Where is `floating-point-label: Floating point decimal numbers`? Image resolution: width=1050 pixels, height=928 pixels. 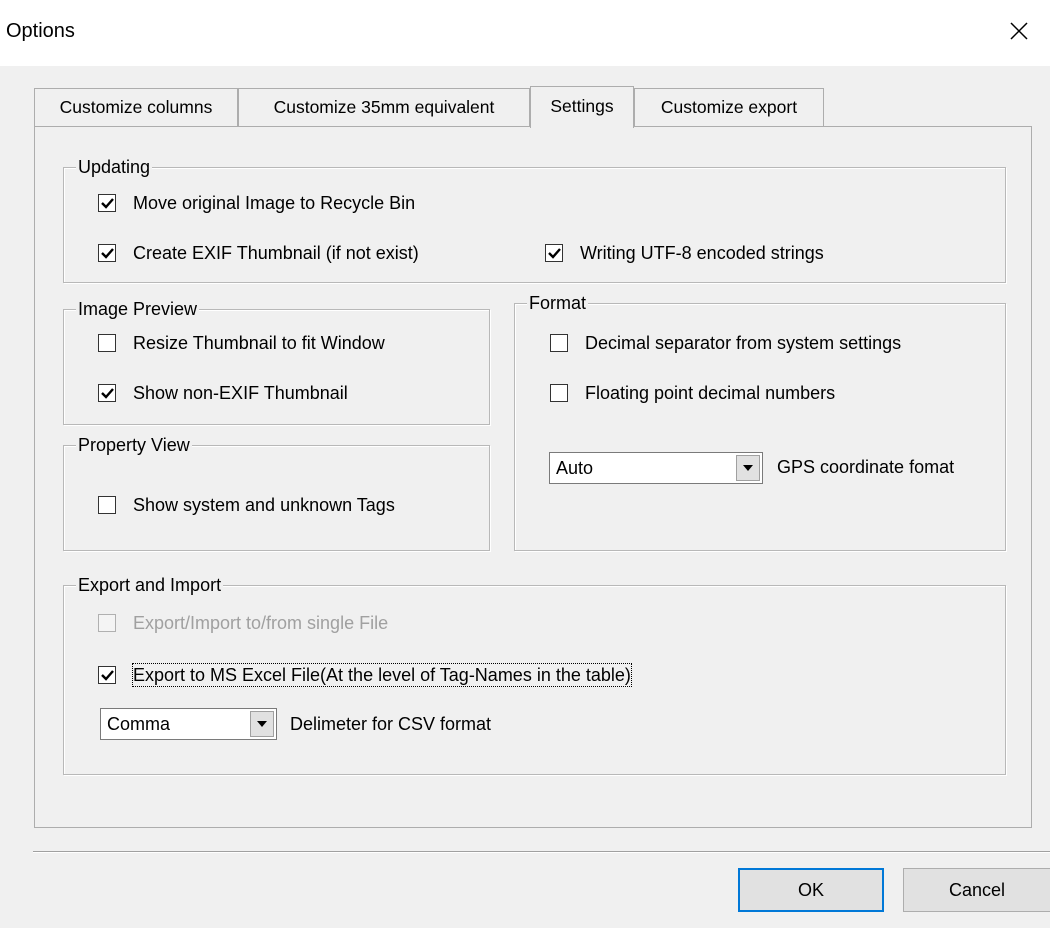
floating-point-label: Floating point decimal numbers is located at coordinates (710, 393).